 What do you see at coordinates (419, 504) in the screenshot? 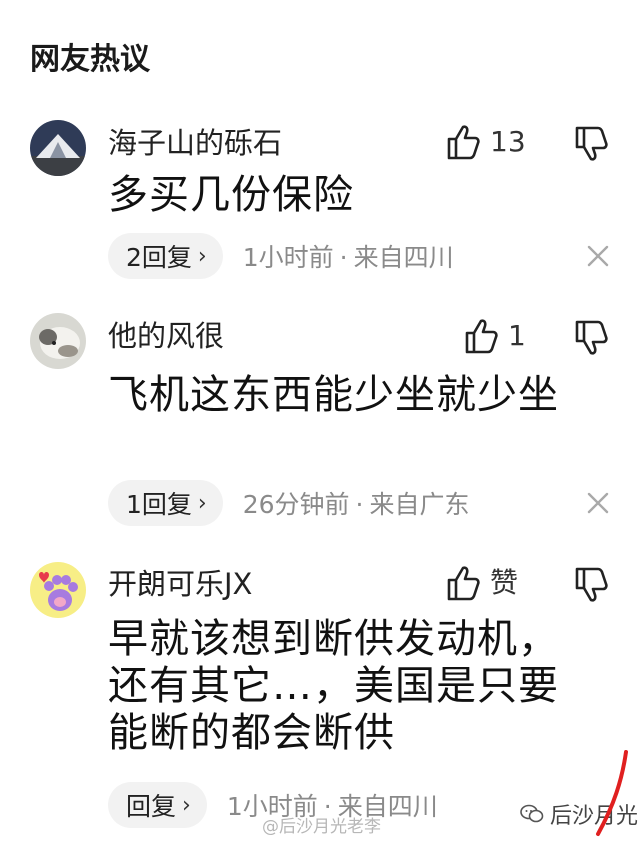
I see `comment-location: 来自广东` at bounding box center [419, 504].